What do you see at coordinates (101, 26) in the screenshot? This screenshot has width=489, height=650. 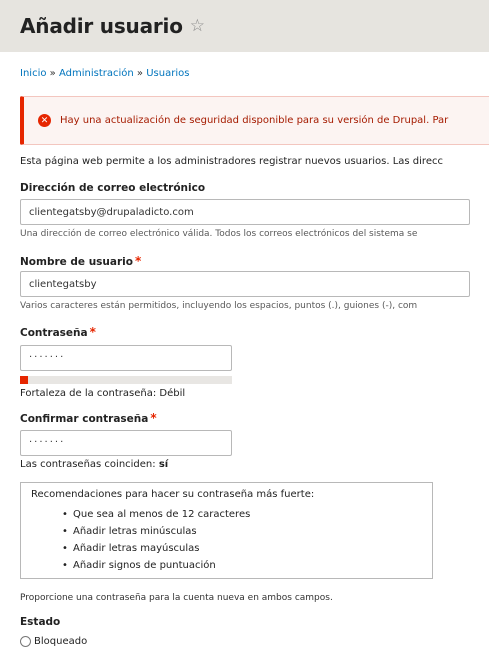 I see `page-title: Añadir usuario` at bounding box center [101, 26].